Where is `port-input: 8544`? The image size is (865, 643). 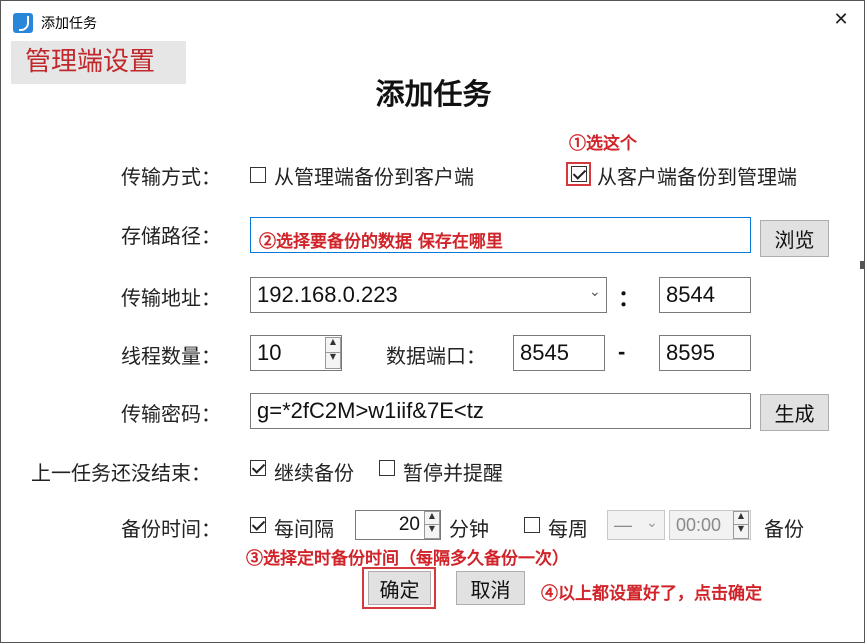 port-input: 8544 is located at coordinates (705, 295).